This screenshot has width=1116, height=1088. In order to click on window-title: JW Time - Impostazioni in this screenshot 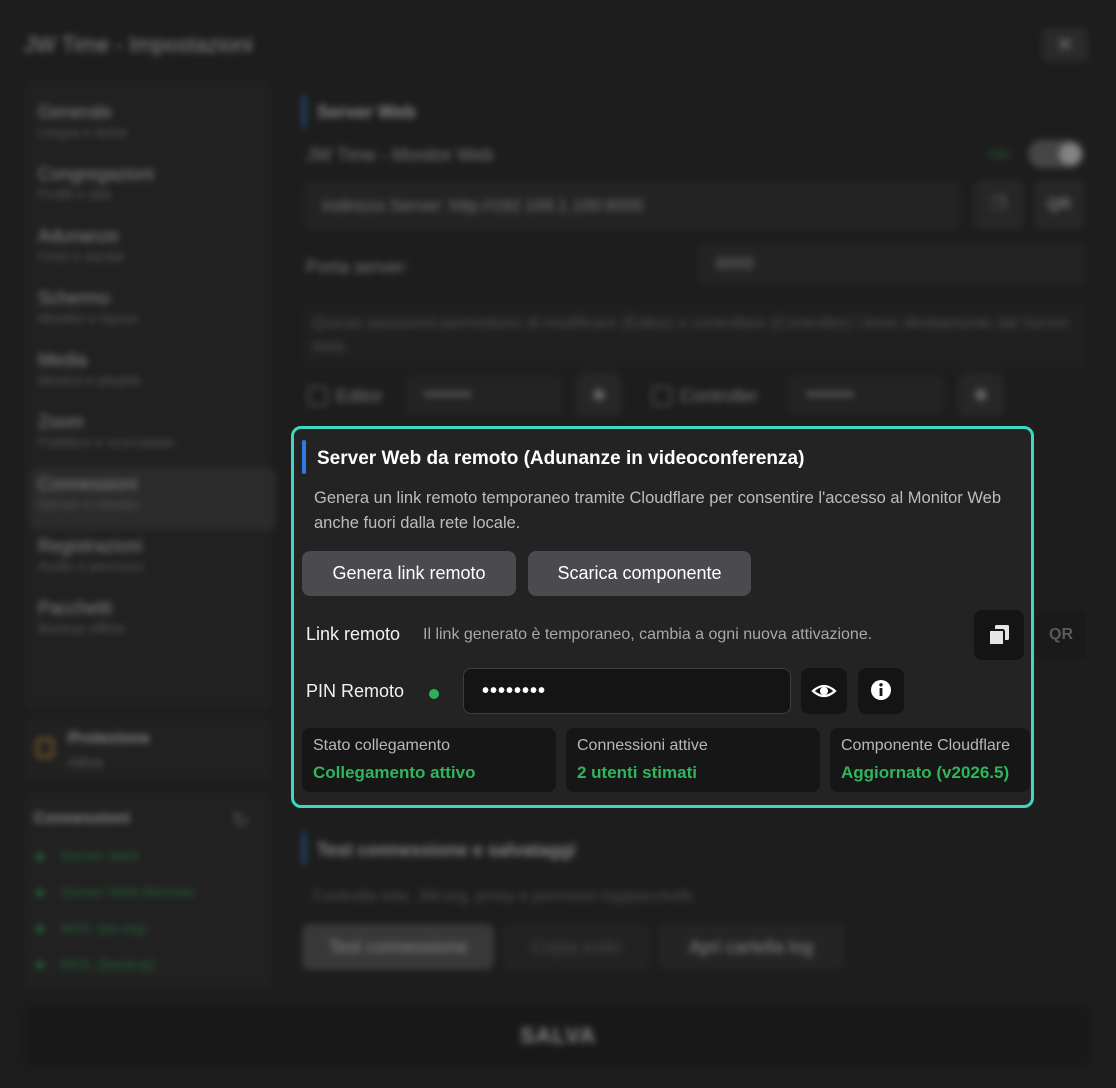, I will do `click(138, 44)`.